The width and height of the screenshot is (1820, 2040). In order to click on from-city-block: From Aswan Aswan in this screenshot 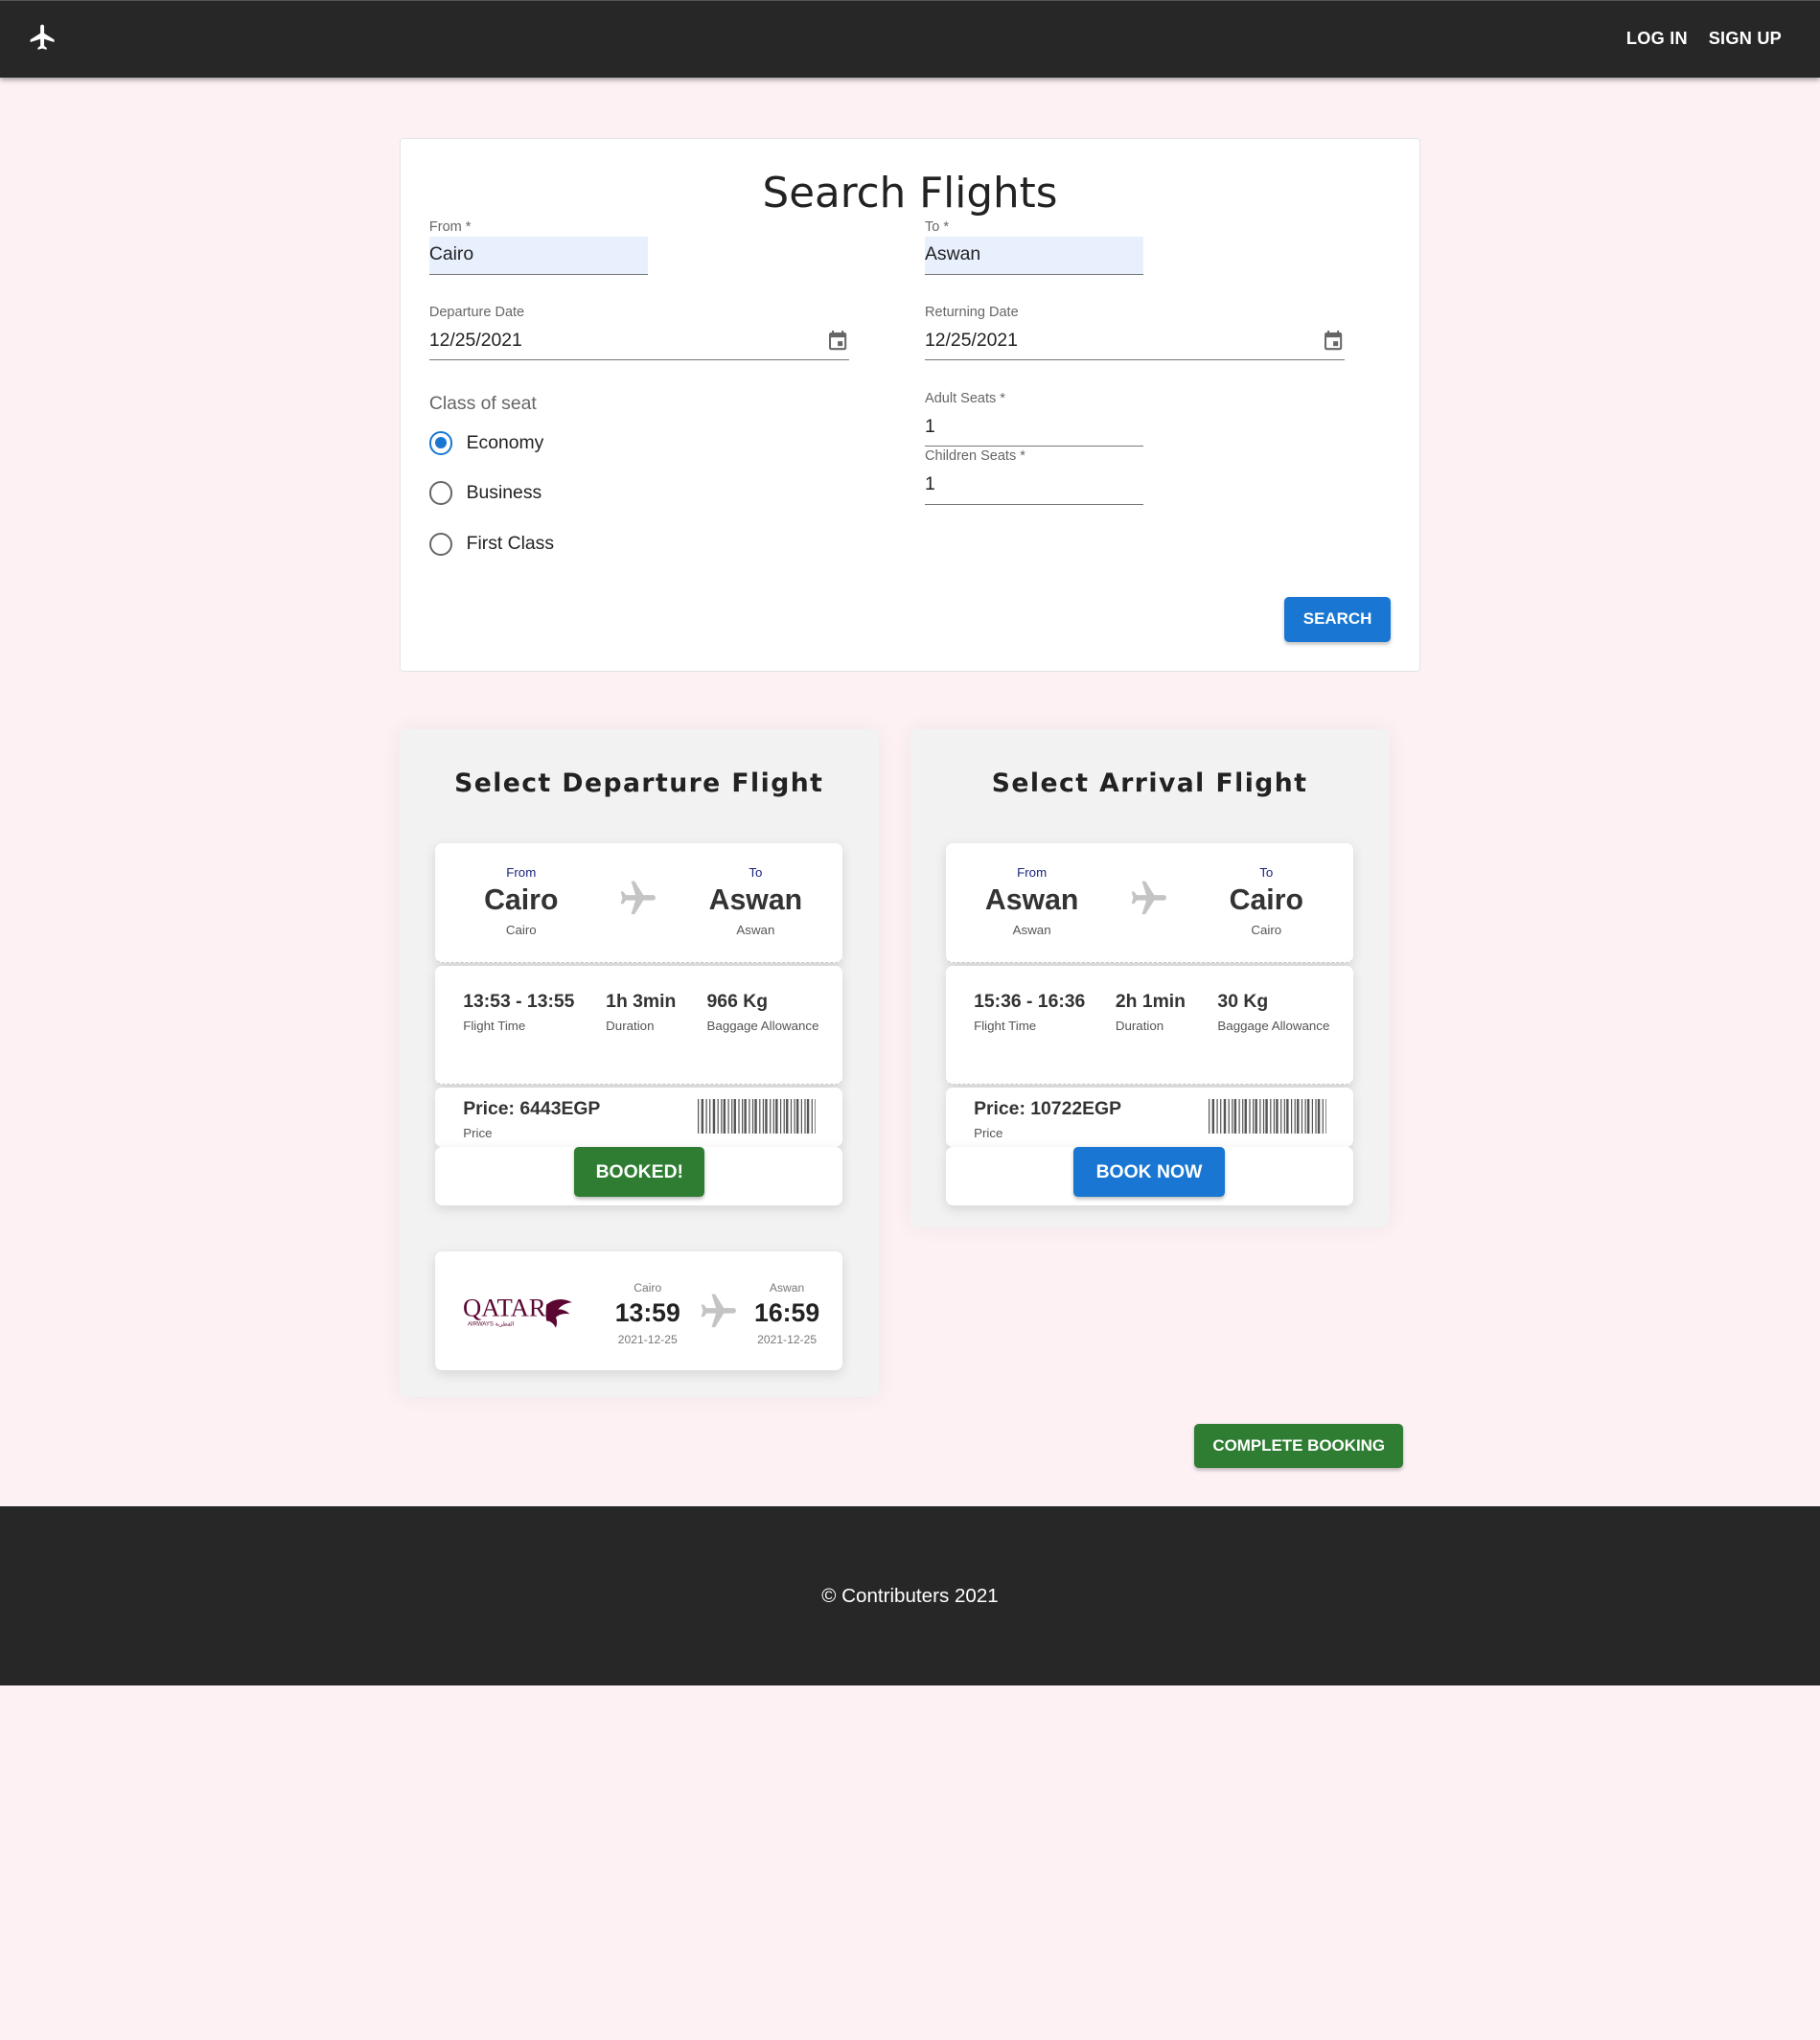, I will do `click(1031, 901)`.